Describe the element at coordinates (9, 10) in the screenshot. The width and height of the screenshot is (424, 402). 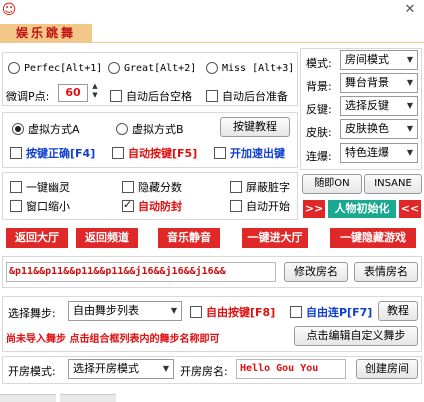
I see `app-icon: ☺` at that location.